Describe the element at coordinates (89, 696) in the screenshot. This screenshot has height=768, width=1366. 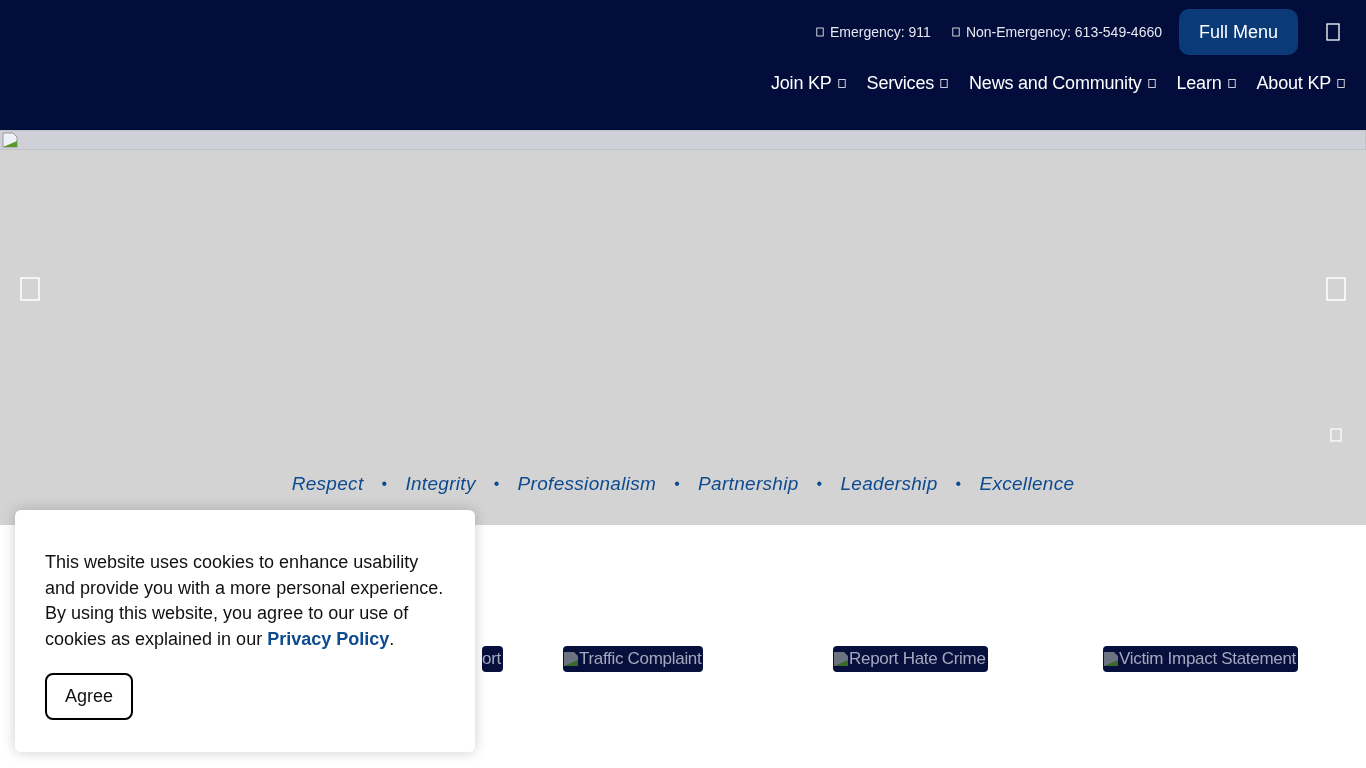
I see `agree-button: Agree` at that location.